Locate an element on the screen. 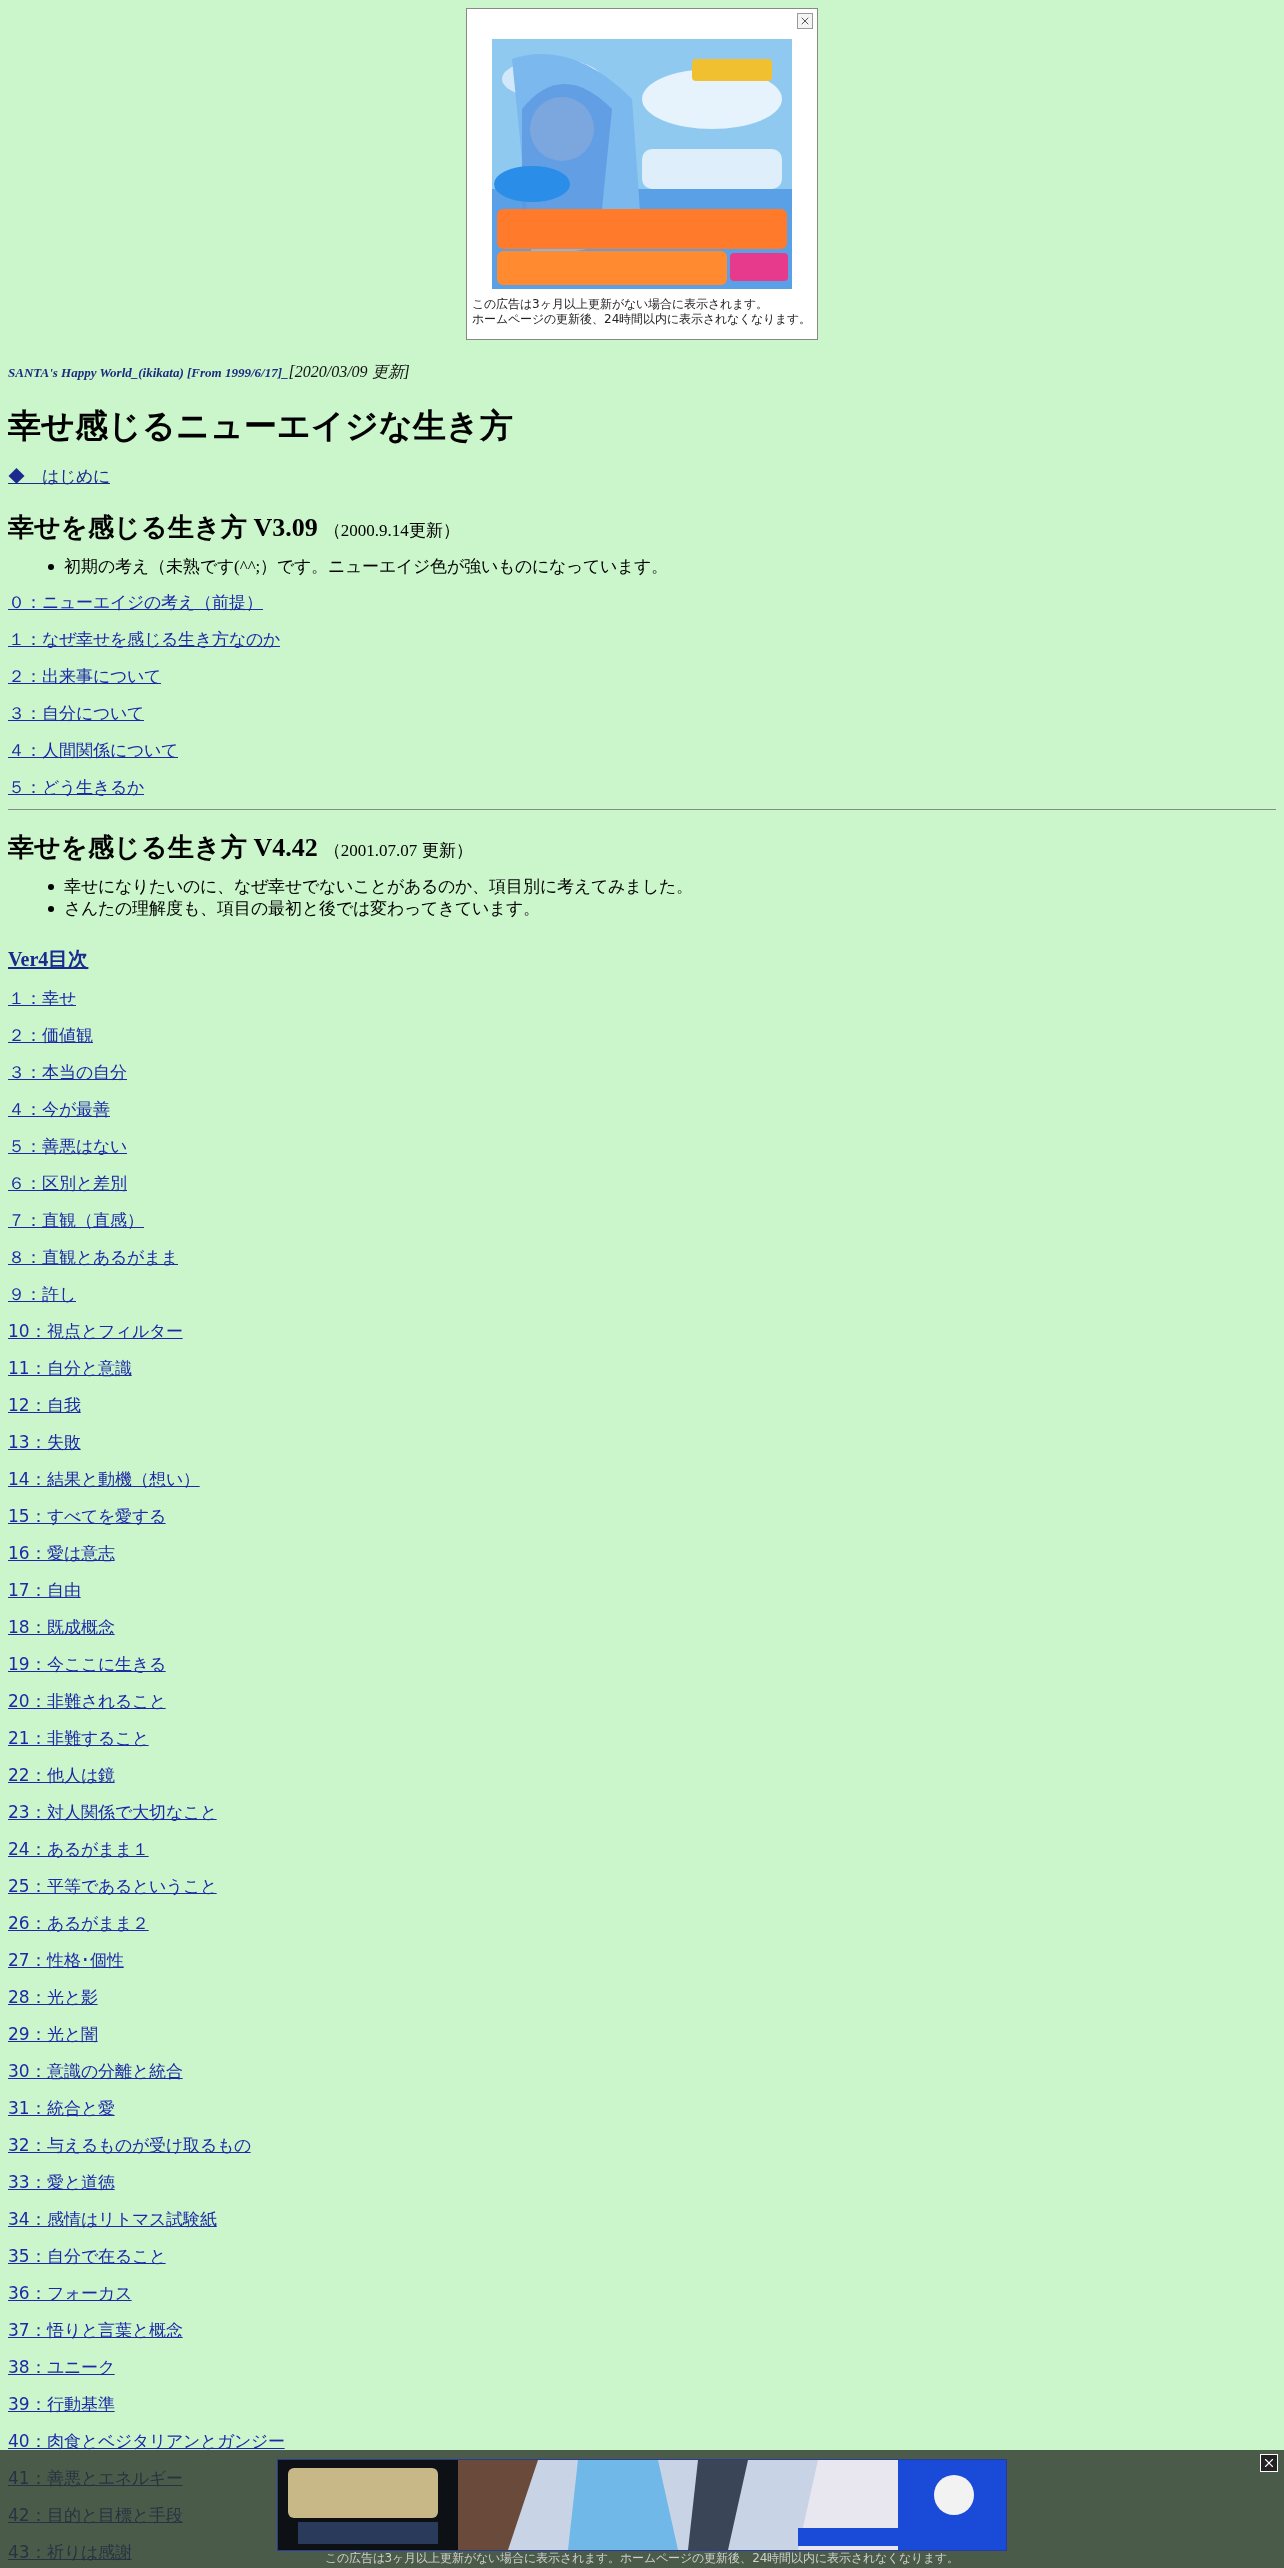 The height and width of the screenshot is (2568, 1284). chapter-link: 27：性格･個性 is located at coordinates (66, 1959).